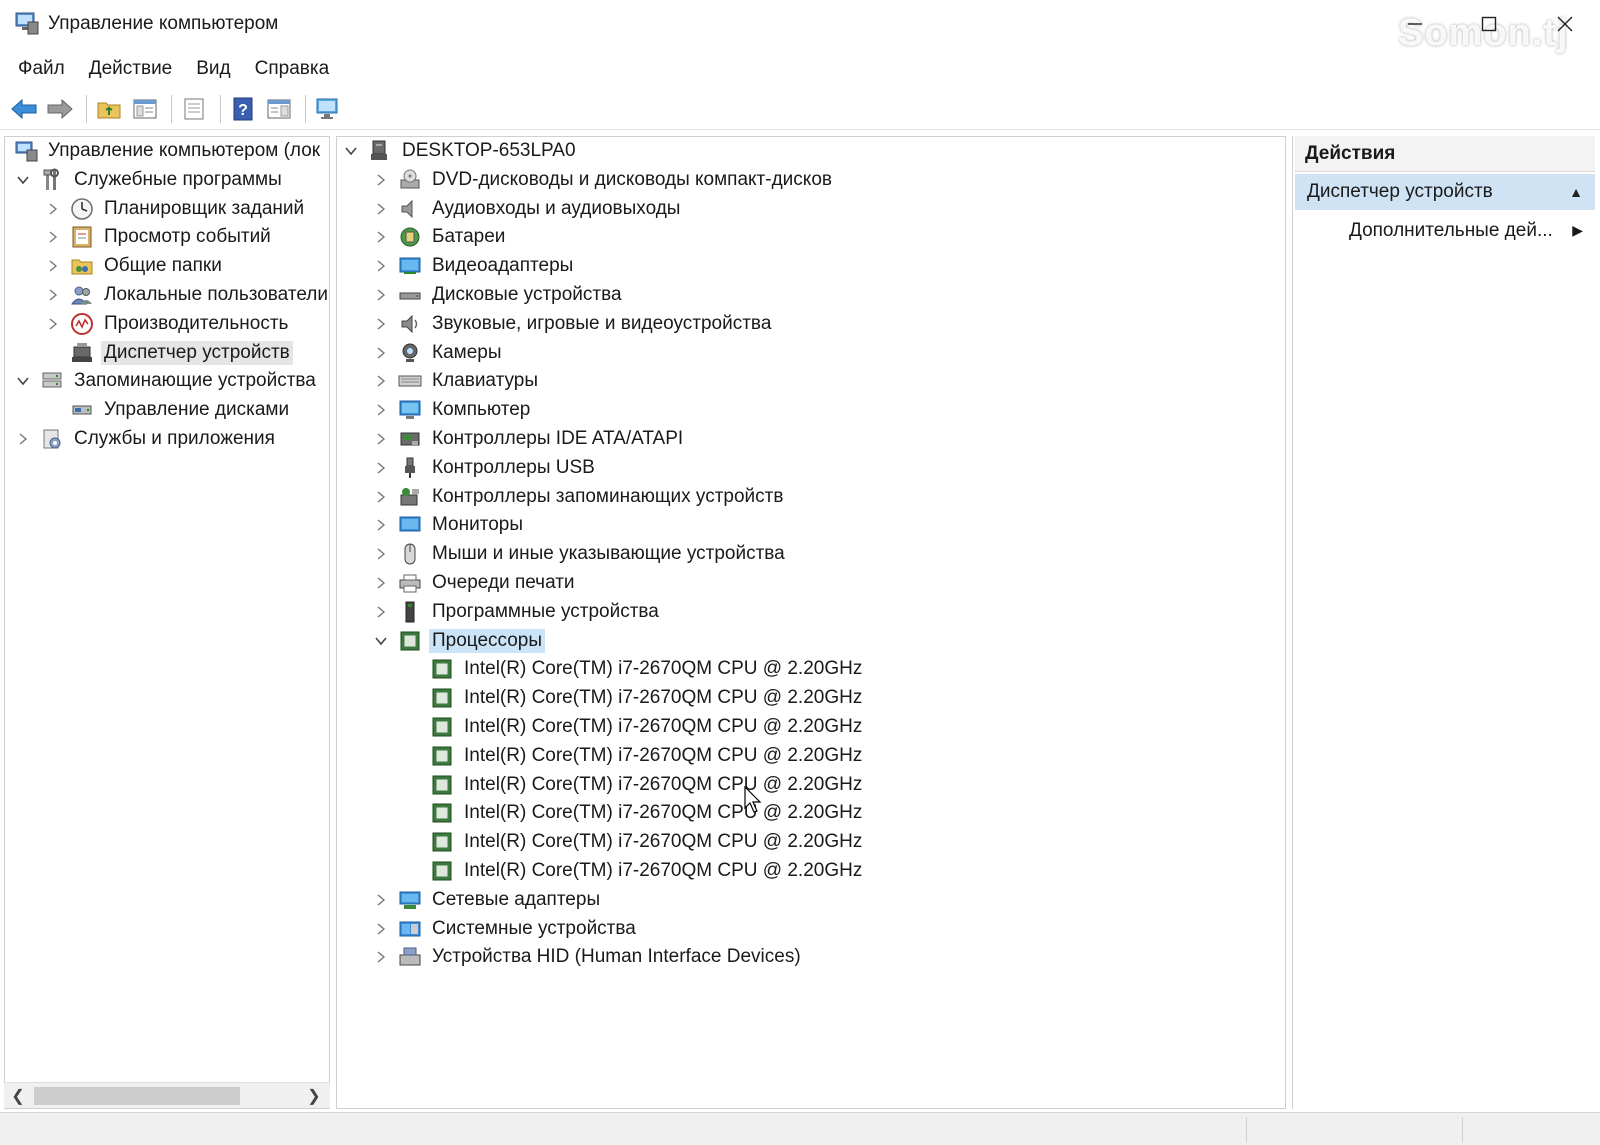  I want to click on console-tree-item: Служебные программы, so click(149, 180).